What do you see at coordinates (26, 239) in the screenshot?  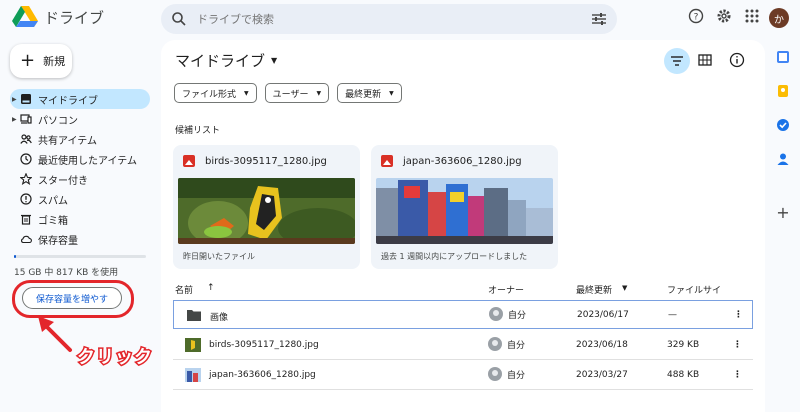 I see `cloud-icon` at bounding box center [26, 239].